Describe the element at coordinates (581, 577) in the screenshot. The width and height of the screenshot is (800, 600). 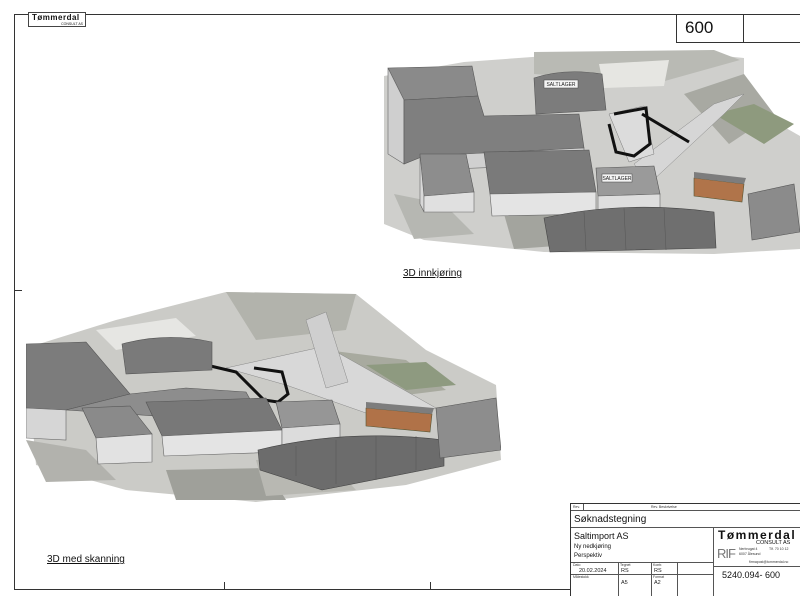
I see `scale-label: Målestokk` at that location.